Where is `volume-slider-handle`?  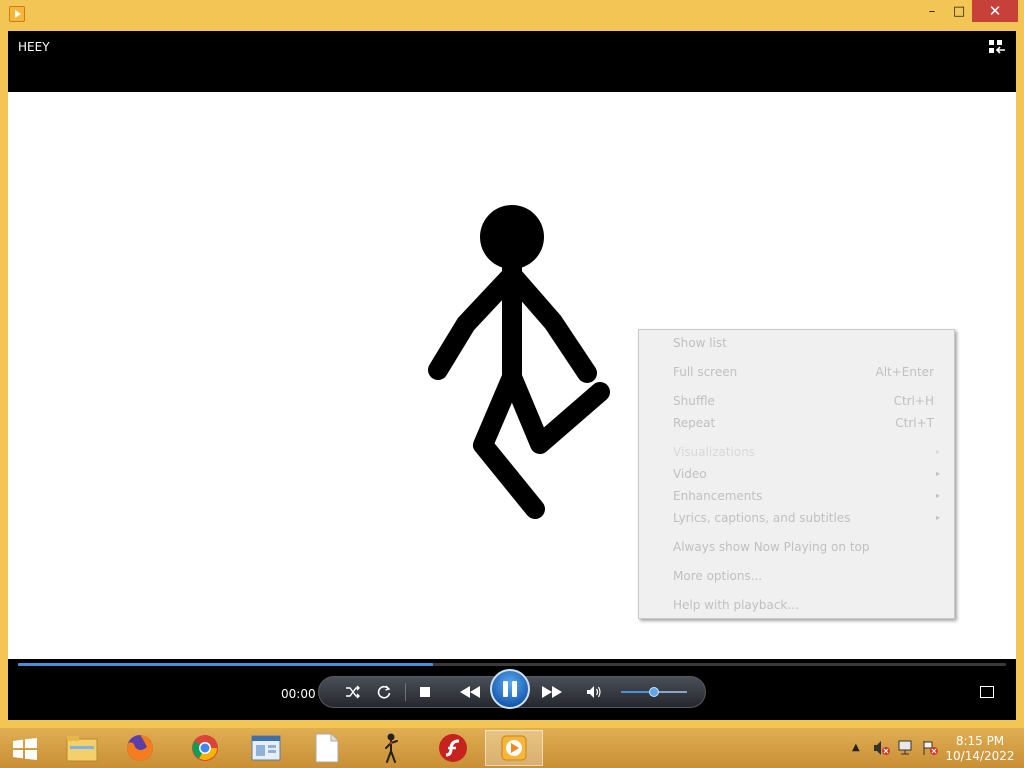
volume-slider-handle is located at coordinates (654, 692).